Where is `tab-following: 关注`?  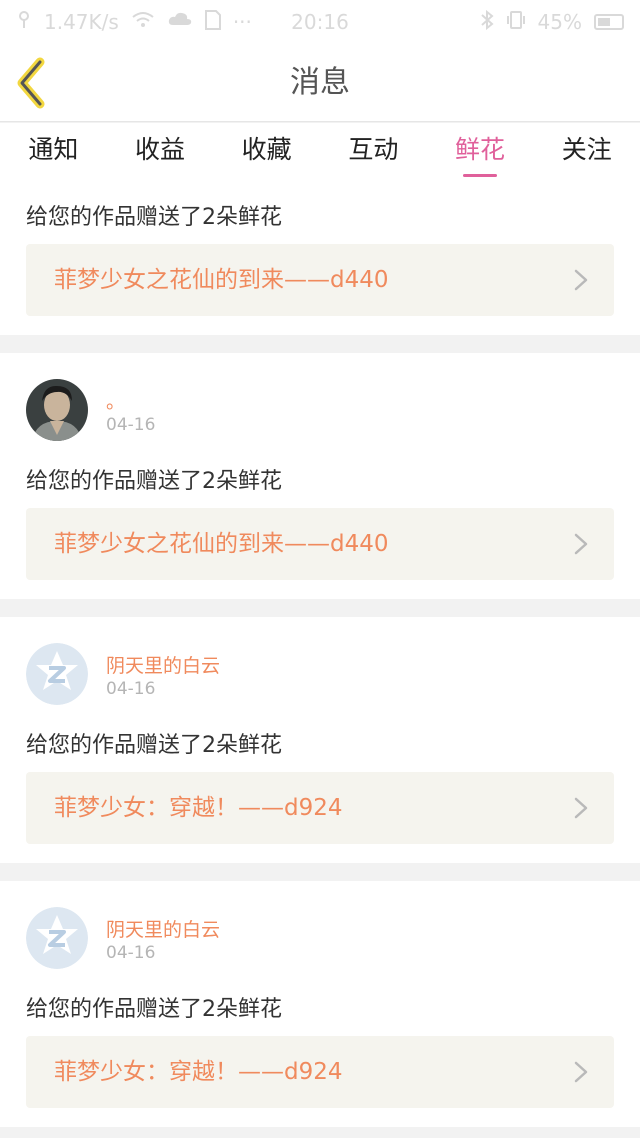
tab-following: 关注 is located at coordinates (586, 152).